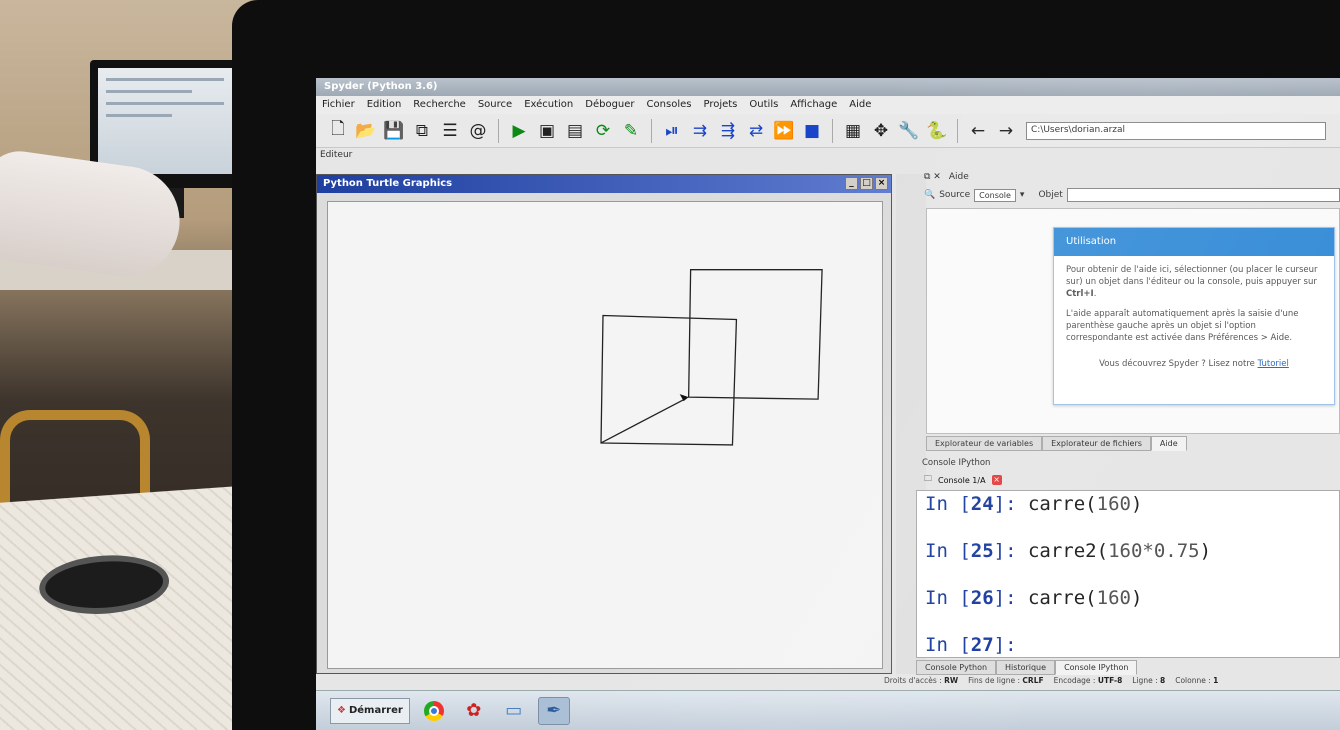 The image size is (1340, 730). Describe the element at coordinates (1203, 195) in the screenshot. I see `object-input` at that location.